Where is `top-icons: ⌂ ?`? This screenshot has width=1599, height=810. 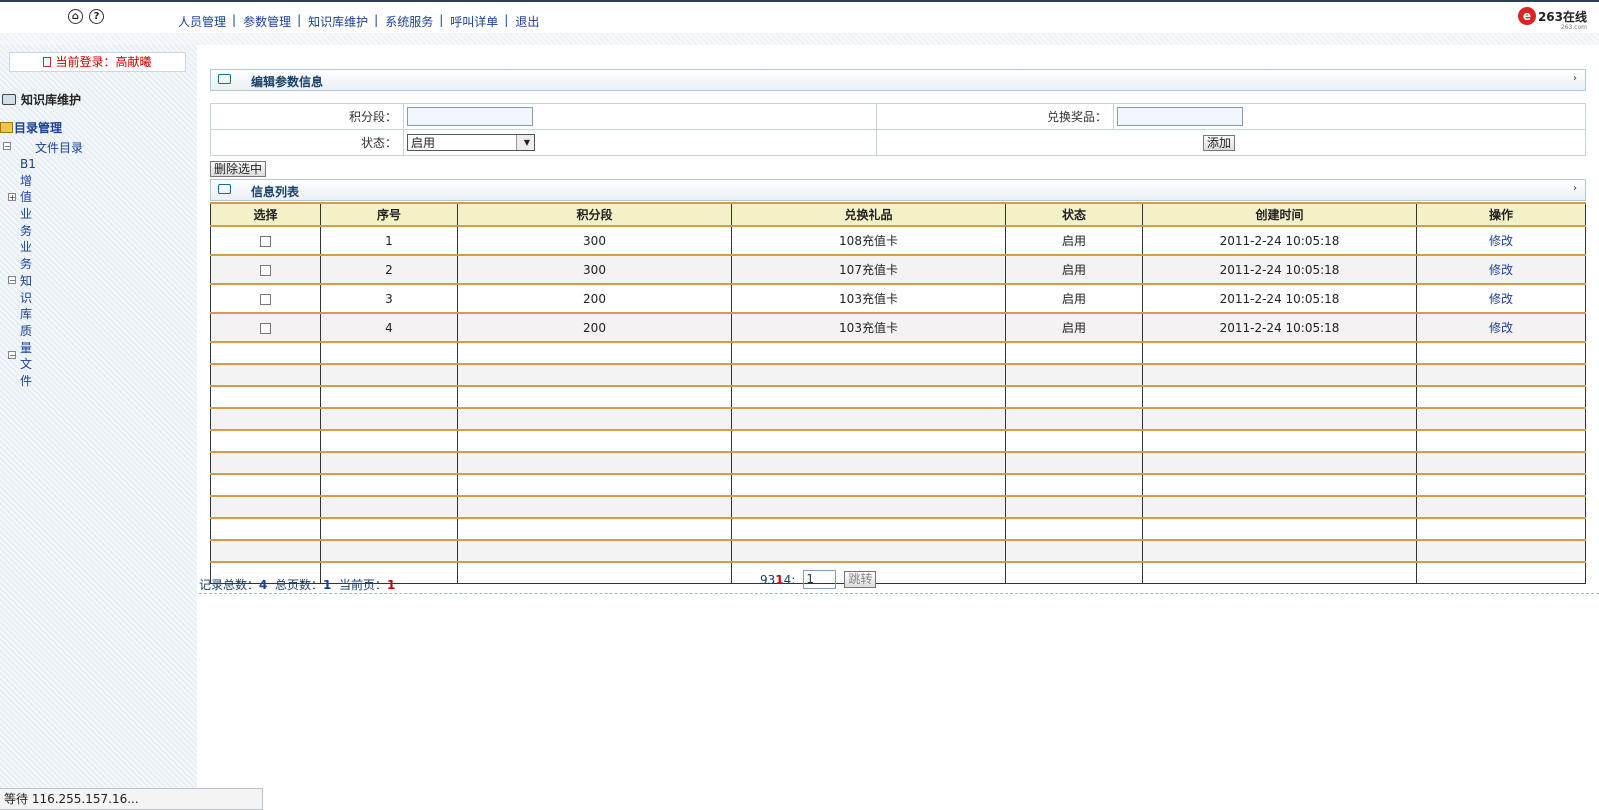 top-icons: ⌂ ? is located at coordinates (86, 16).